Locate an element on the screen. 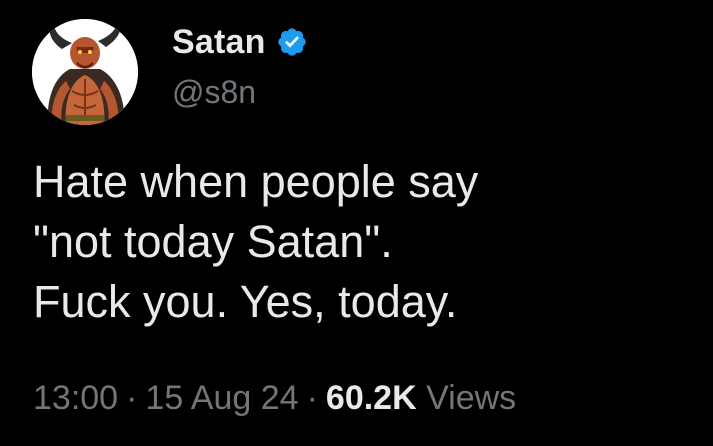  tweet-meta: 13:00 · 15 Aug 24 · 60.2K Views is located at coordinates (274, 398).